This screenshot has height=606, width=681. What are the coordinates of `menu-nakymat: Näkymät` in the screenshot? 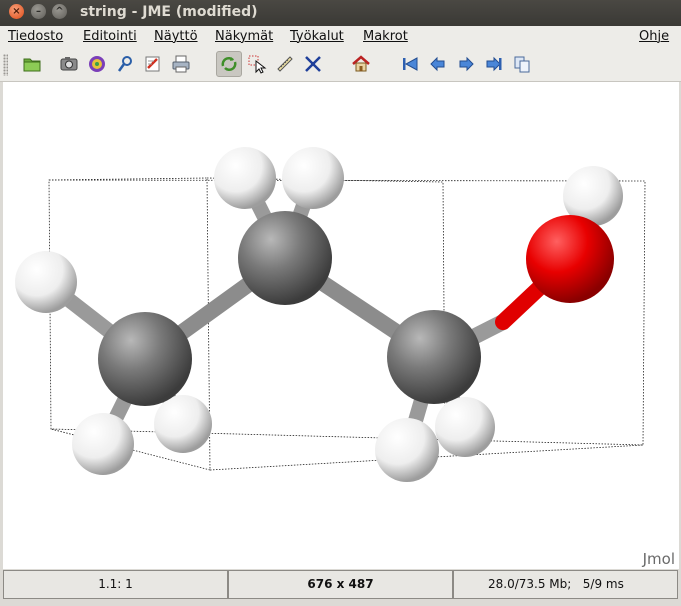 It's located at (244, 36).